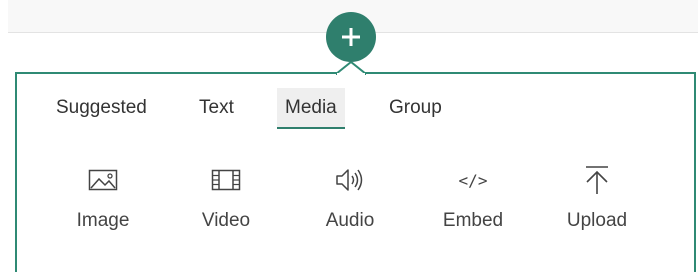 The image size is (698, 272). Describe the element at coordinates (226, 180) in the screenshot. I see `video-icon` at that location.